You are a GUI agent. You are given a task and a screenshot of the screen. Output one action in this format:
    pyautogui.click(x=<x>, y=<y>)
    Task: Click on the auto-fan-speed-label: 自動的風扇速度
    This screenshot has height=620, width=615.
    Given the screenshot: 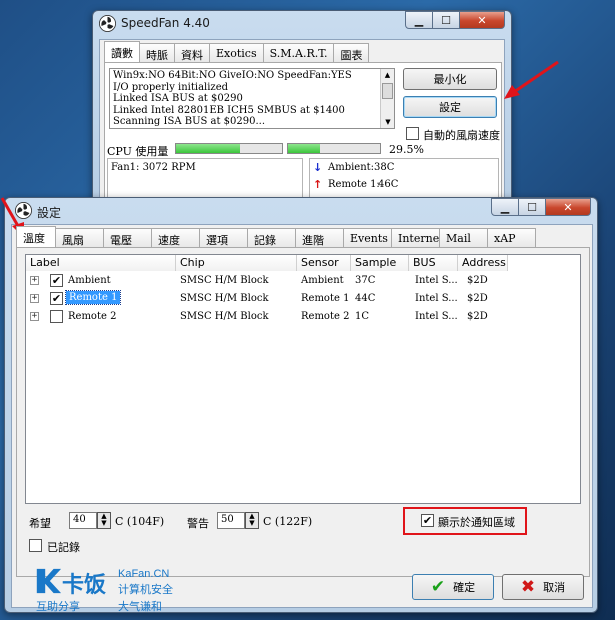 What is the action you would take?
    pyautogui.click(x=461, y=135)
    